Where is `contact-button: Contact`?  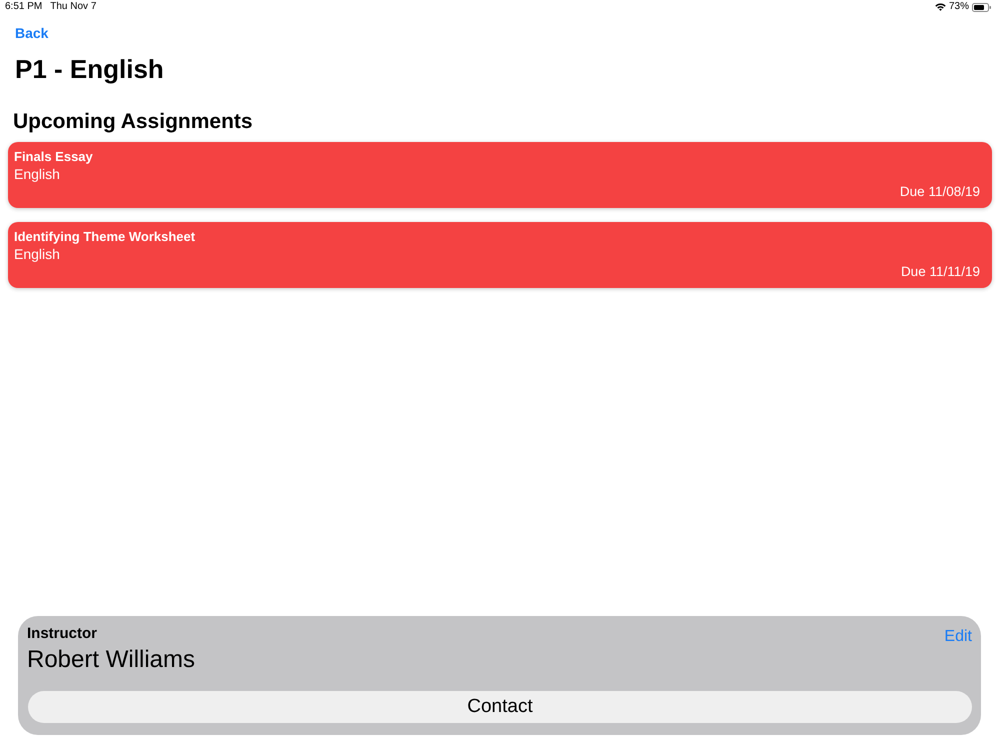 contact-button: Contact is located at coordinates (500, 707).